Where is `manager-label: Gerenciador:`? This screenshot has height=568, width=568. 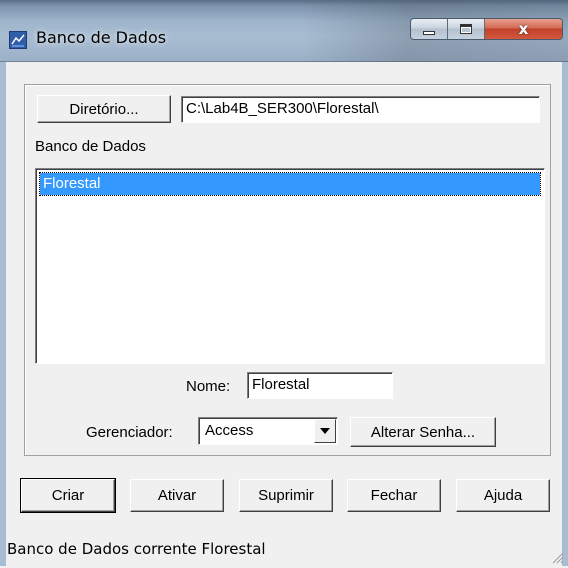
manager-label: Gerenciador: is located at coordinates (129, 432).